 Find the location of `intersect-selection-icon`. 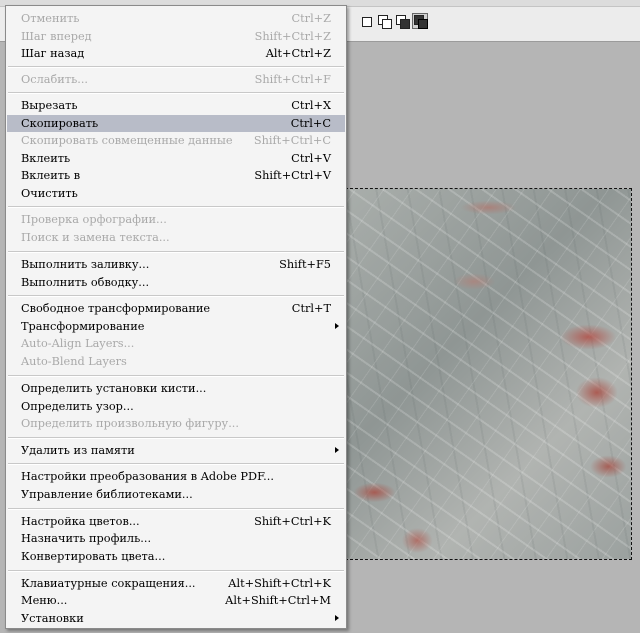

intersect-selection-icon is located at coordinates (420, 21).